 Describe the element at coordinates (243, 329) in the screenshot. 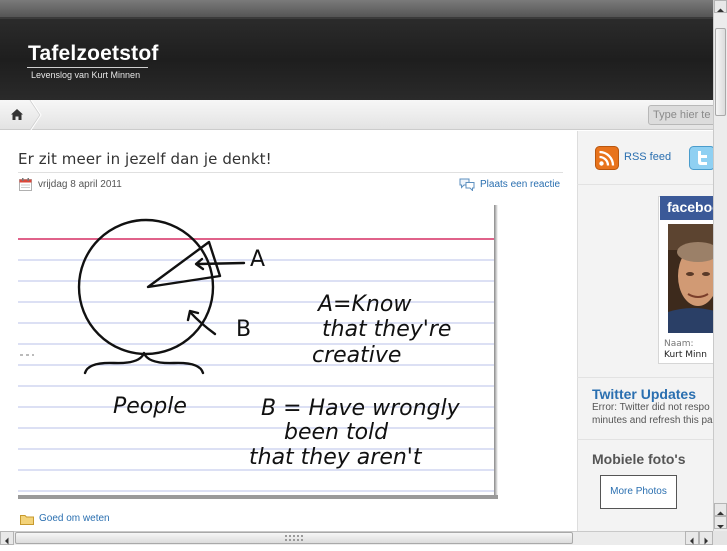

I see `drawing-label-b: B` at that location.